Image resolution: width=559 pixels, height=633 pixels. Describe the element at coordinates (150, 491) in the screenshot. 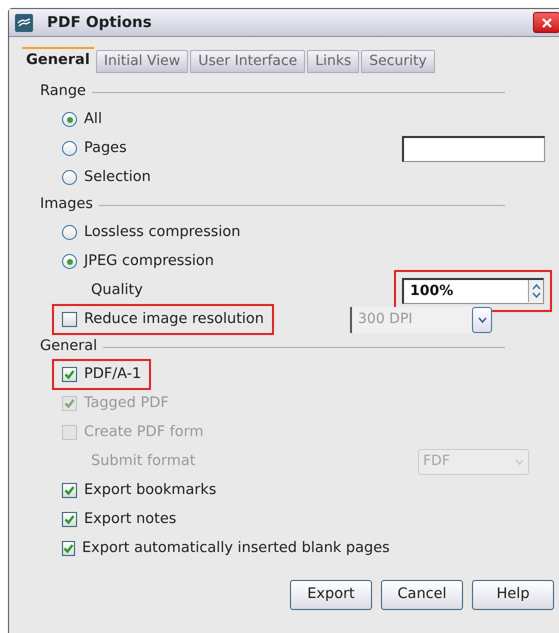

I see `checkbox-label: Export bookmarks` at that location.